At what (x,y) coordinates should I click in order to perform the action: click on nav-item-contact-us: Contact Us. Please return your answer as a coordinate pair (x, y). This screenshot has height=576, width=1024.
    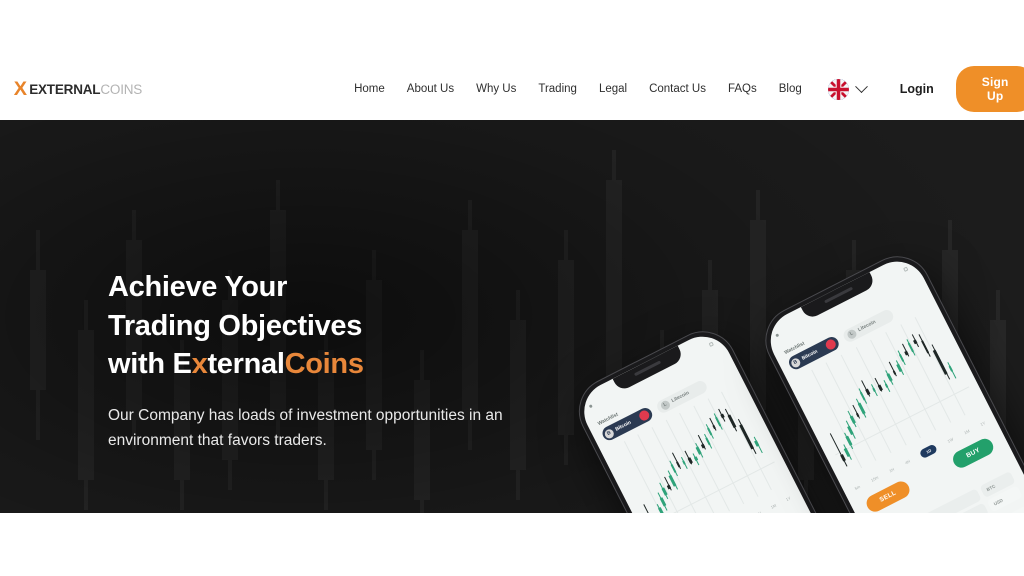
    Looking at the image, I should click on (677, 89).